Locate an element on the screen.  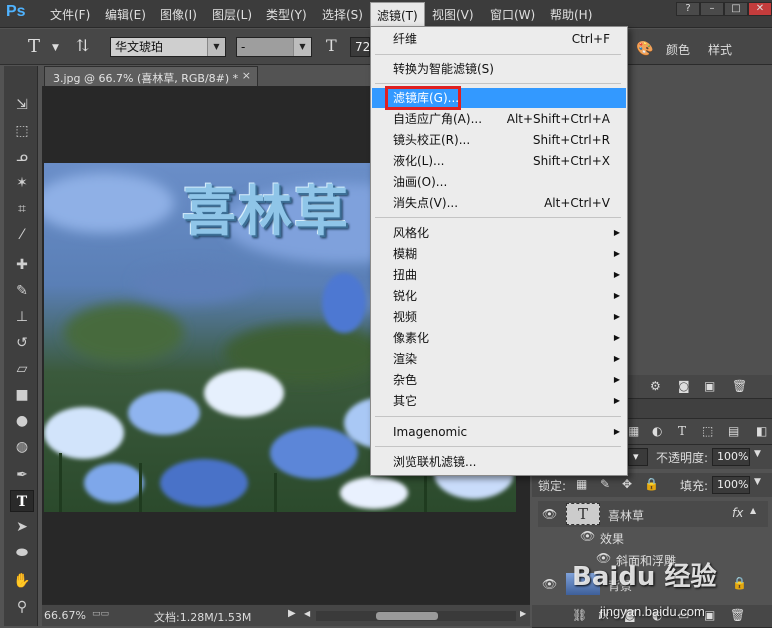
new-layer-icon: ▣ is located at coordinates (709, 615).